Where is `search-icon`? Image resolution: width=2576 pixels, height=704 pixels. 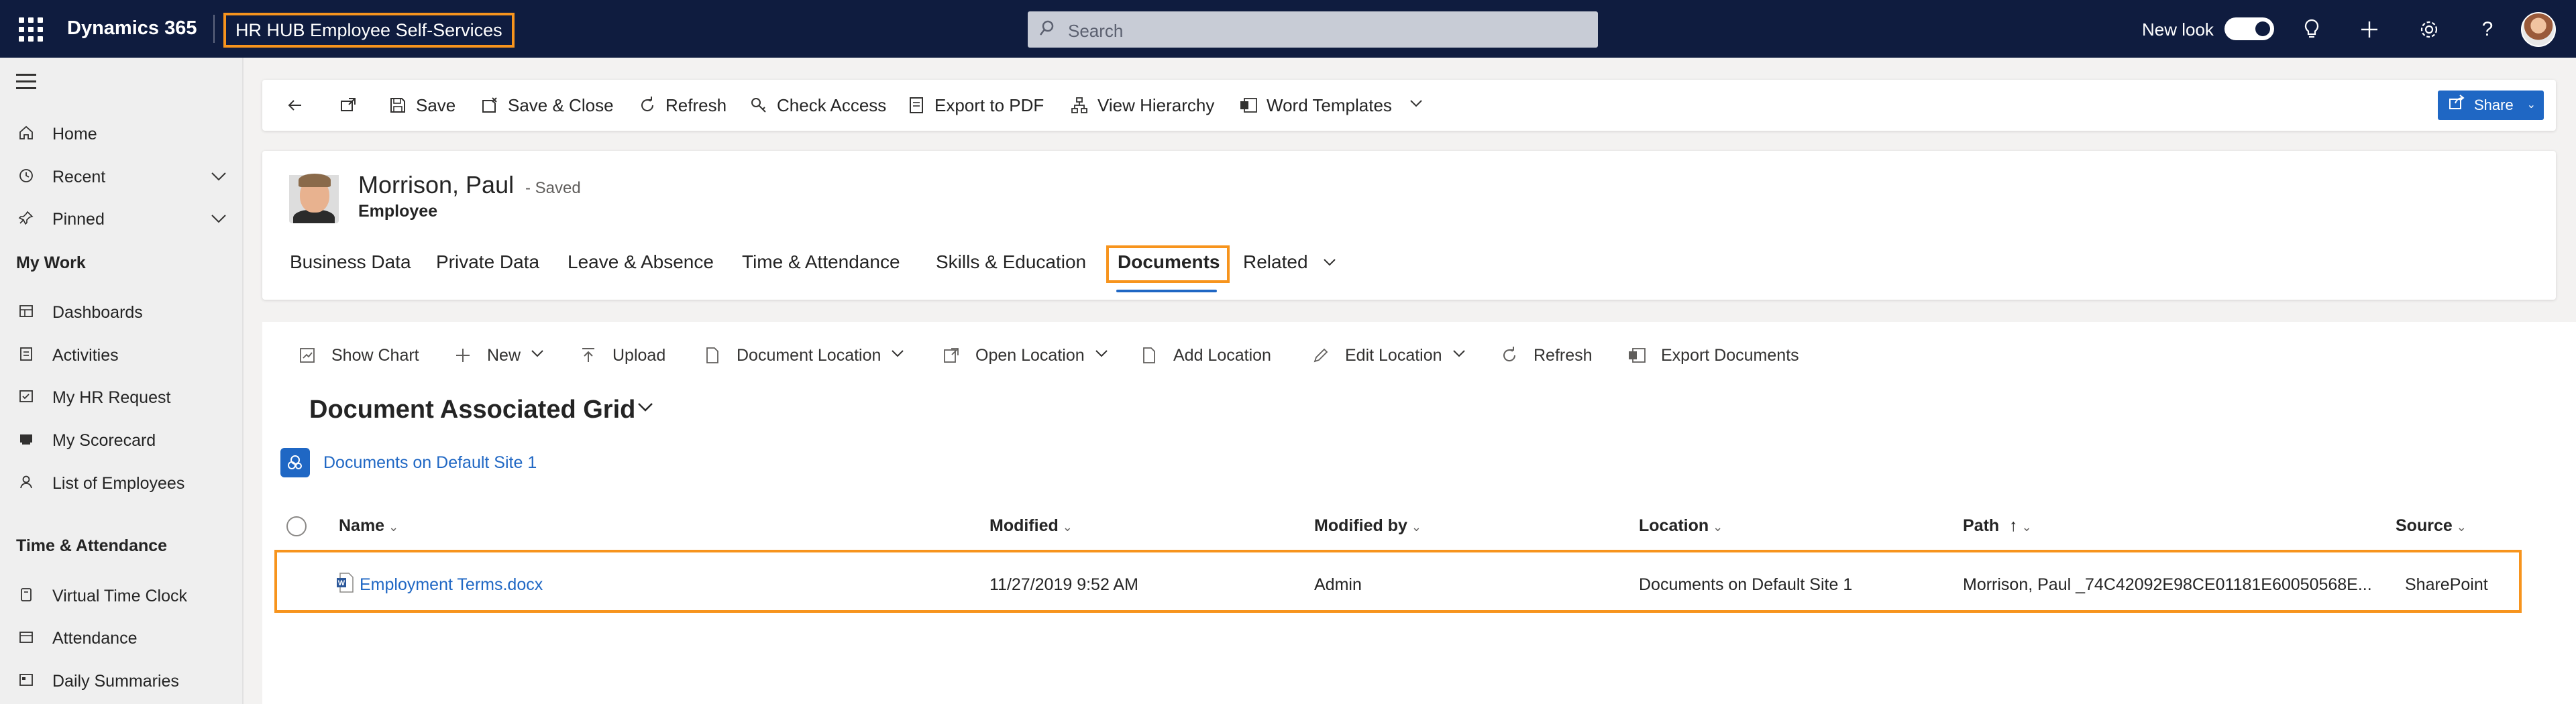
search-icon is located at coordinates (1047, 28).